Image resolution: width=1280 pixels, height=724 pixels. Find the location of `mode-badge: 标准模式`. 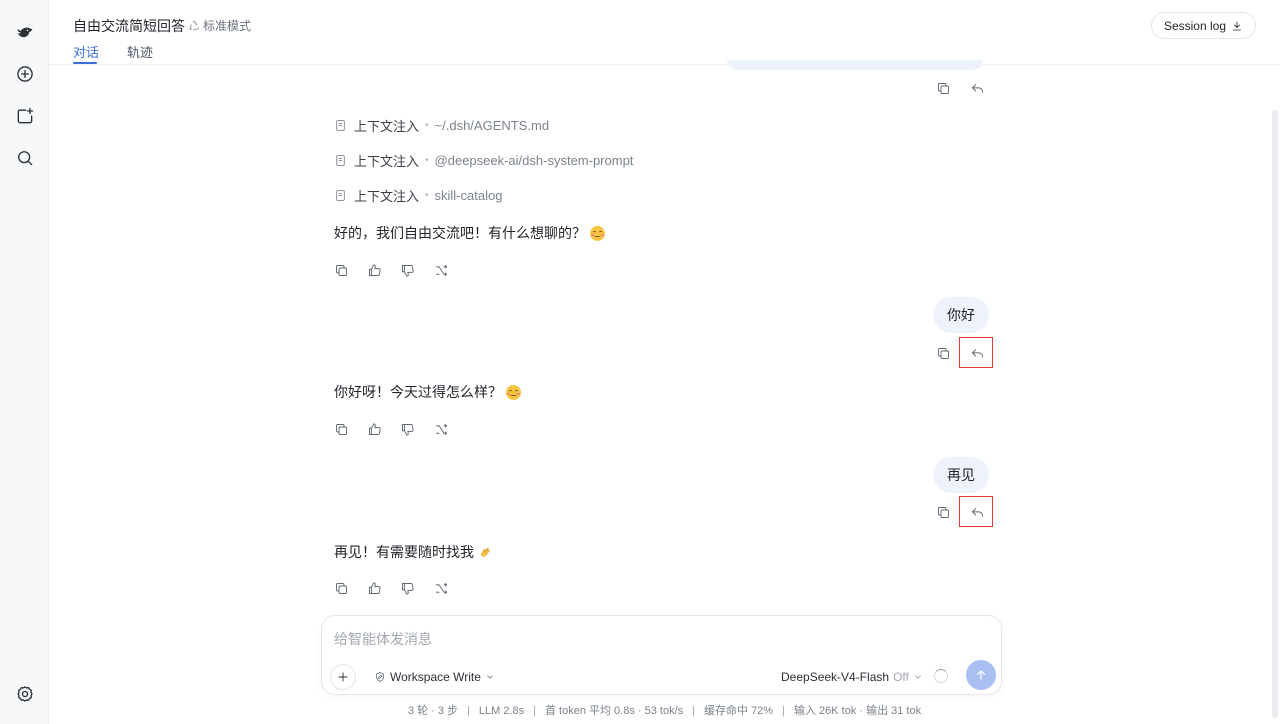

mode-badge: 标准模式 is located at coordinates (219, 25).